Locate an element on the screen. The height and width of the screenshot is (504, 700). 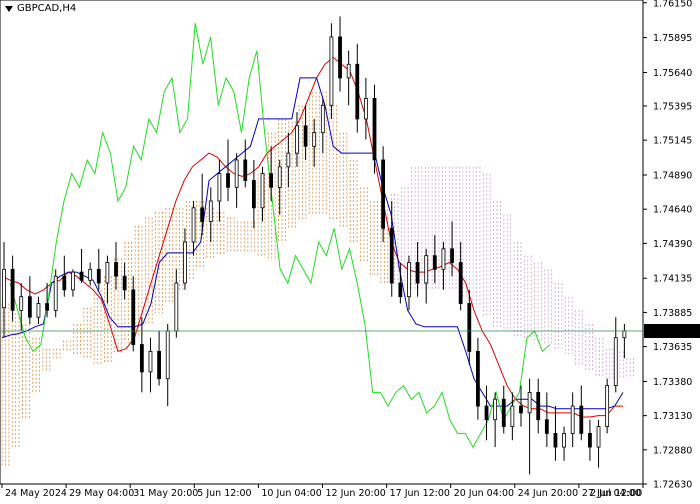
x-tick-label: 2 Jul 04:00 is located at coordinates (615, 493).